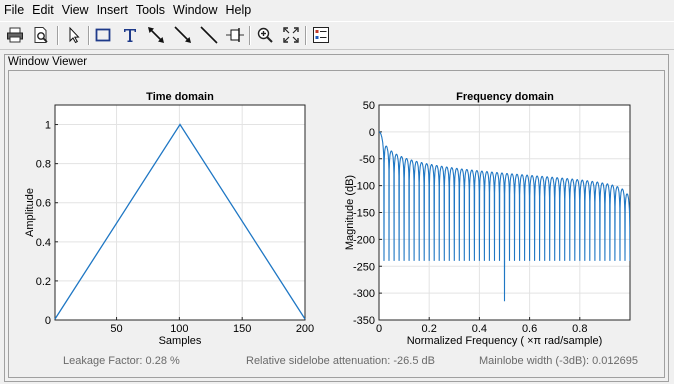 This screenshot has height=384, width=674. What do you see at coordinates (179, 329) in the screenshot?
I see `x-tick-label: 100` at bounding box center [179, 329].